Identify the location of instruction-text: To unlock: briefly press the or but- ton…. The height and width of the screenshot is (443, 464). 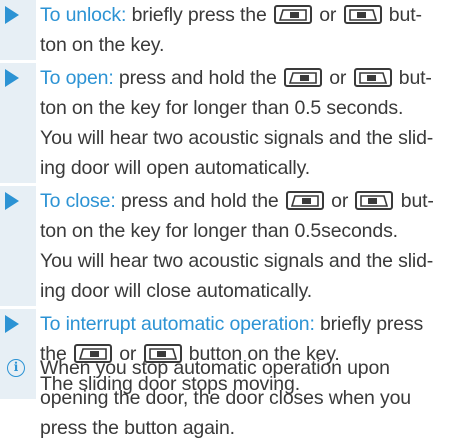
(231, 30).